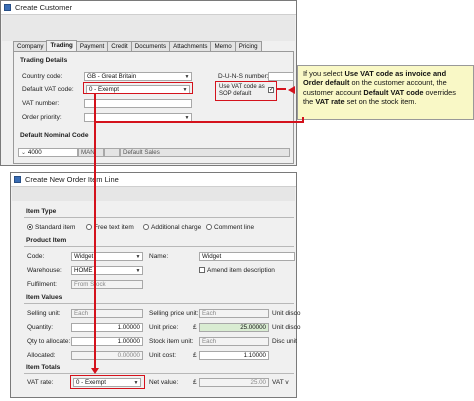  Describe the element at coordinates (284, 341) in the screenshot. I see `disc-unit-label: Disc unit` at that location.